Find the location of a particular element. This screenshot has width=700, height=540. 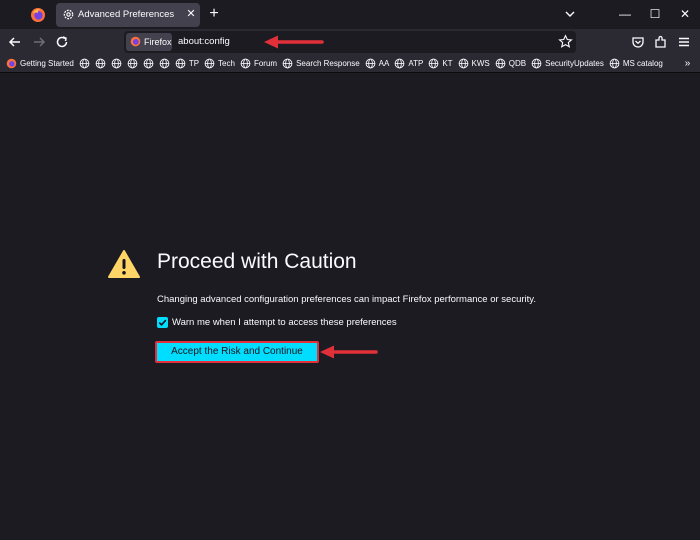

bookmark-item: Getting Started is located at coordinates (40, 63).